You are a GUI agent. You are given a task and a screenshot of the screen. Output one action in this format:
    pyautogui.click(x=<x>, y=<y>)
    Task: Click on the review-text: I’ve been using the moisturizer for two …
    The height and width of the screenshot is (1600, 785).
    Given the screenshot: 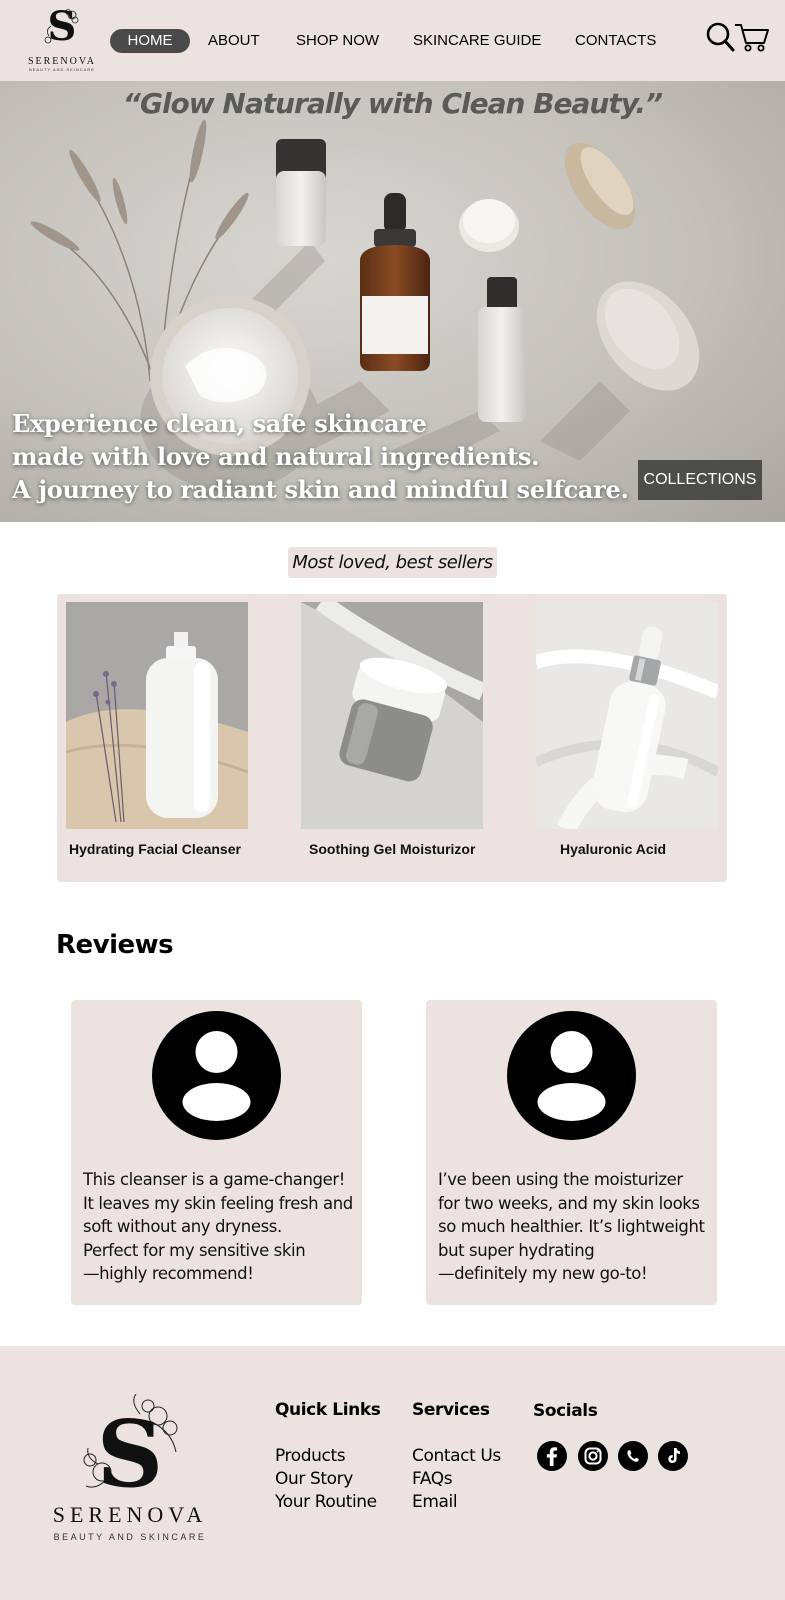 What is the action you would take?
    pyautogui.click(x=575, y=1227)
    